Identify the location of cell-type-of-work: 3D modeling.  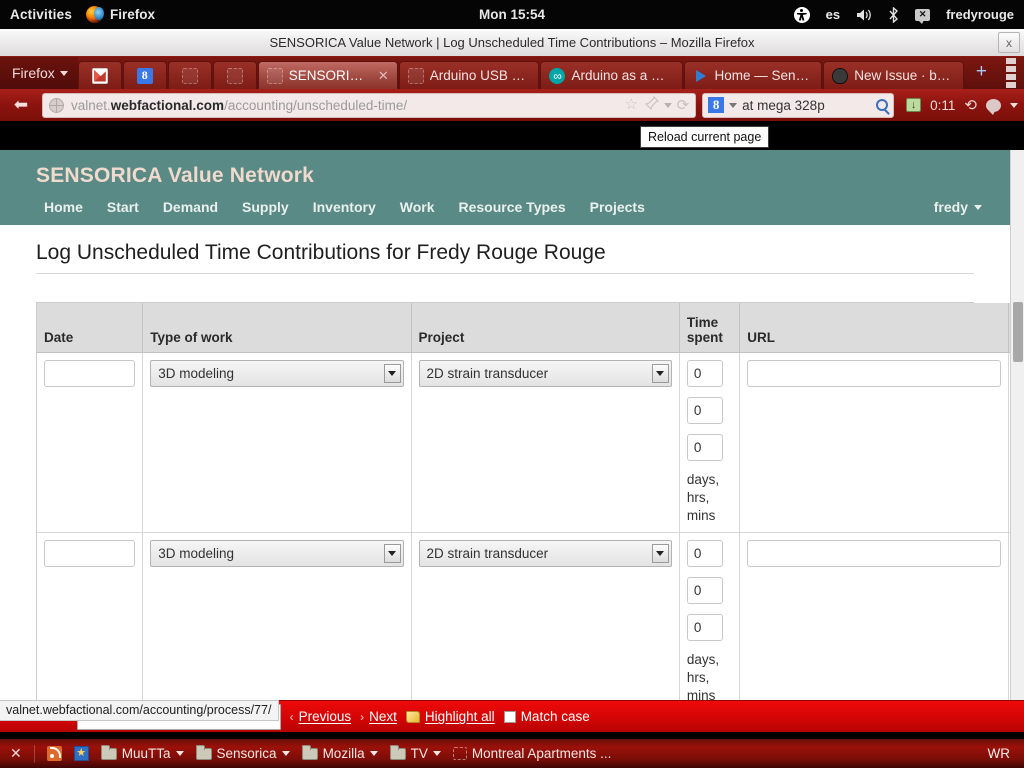
(277, 442).